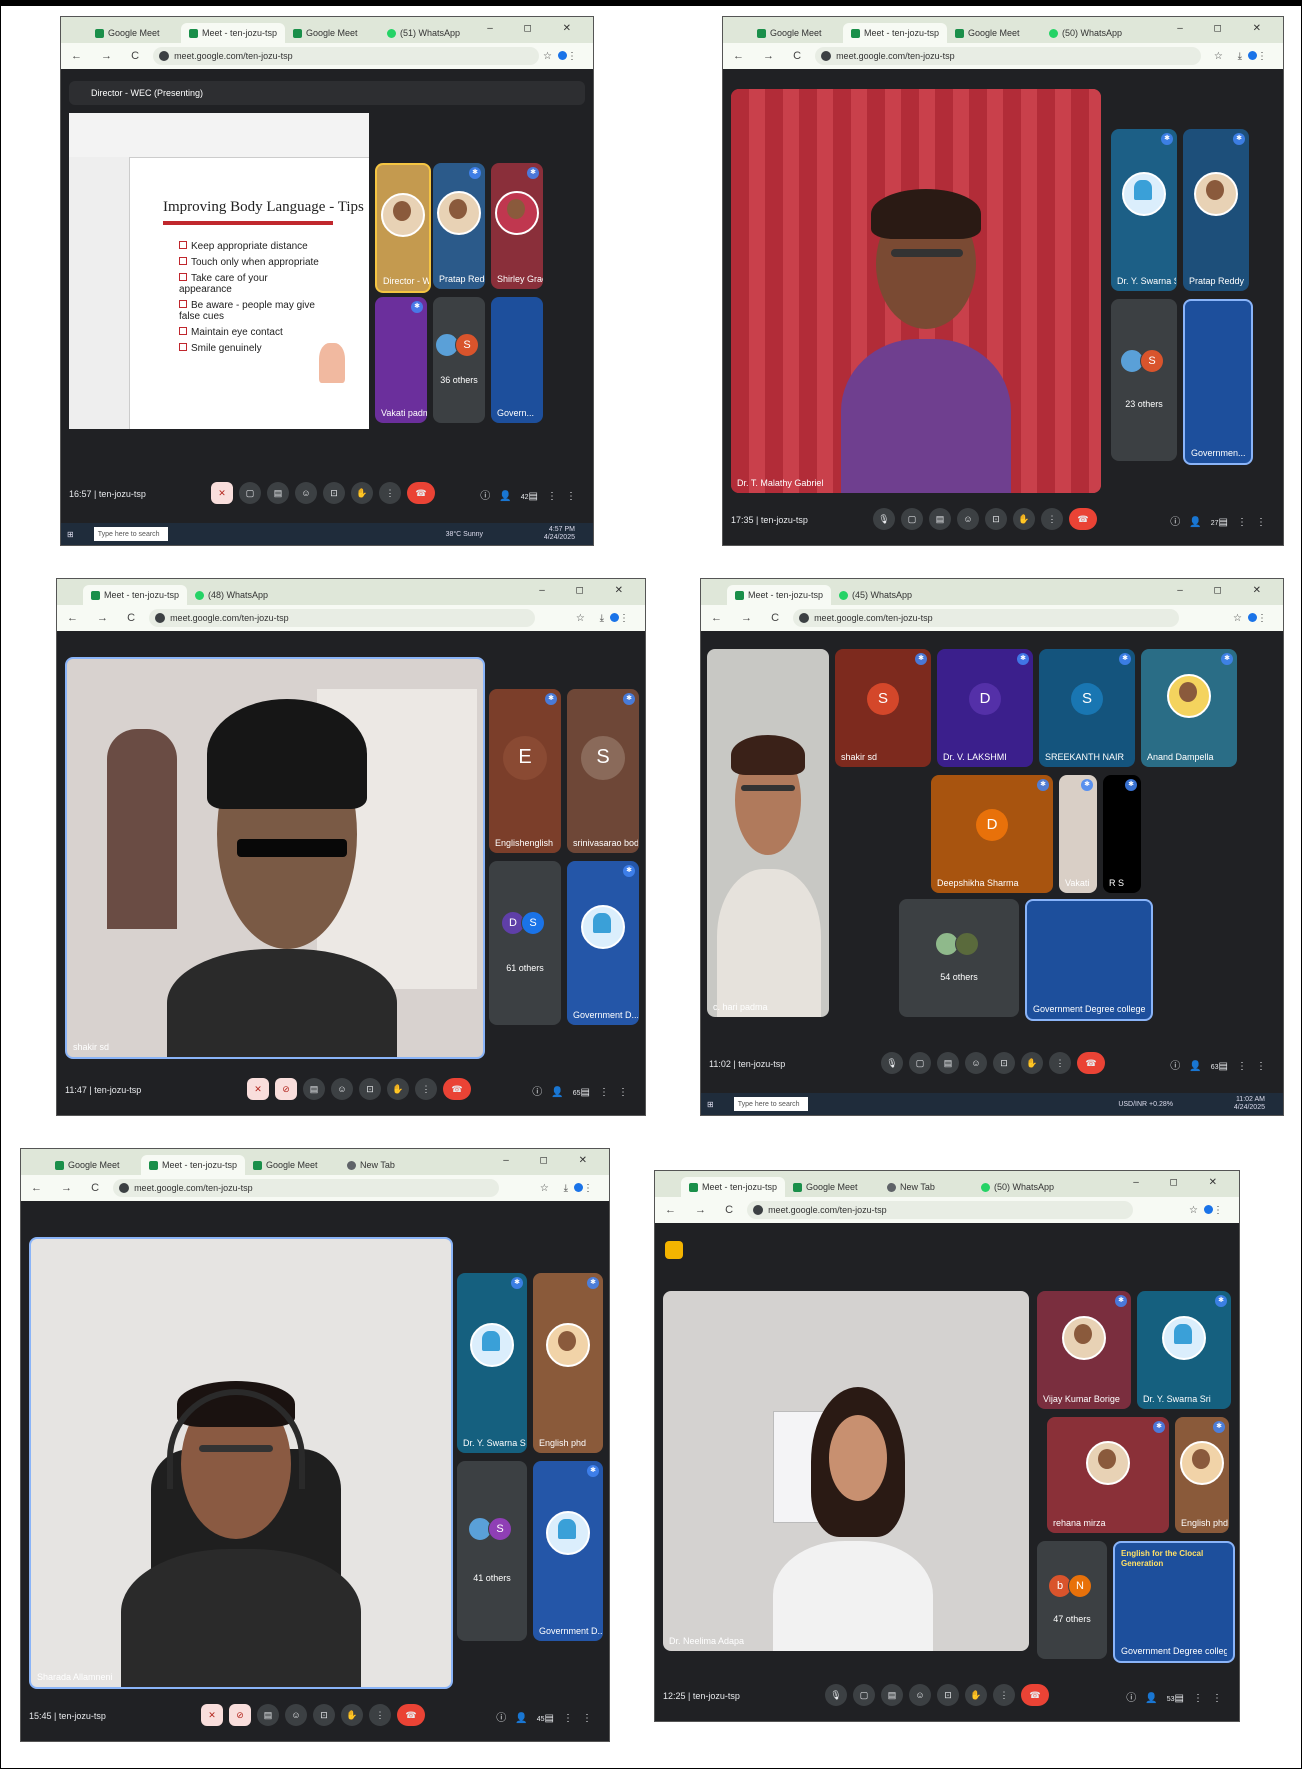 Image resolution: width=1304 pixels, height=1771 pixels. I want to click on meet-side-buttons: ⓘ👤53▤⋮⋮, so click(1178, 1696).